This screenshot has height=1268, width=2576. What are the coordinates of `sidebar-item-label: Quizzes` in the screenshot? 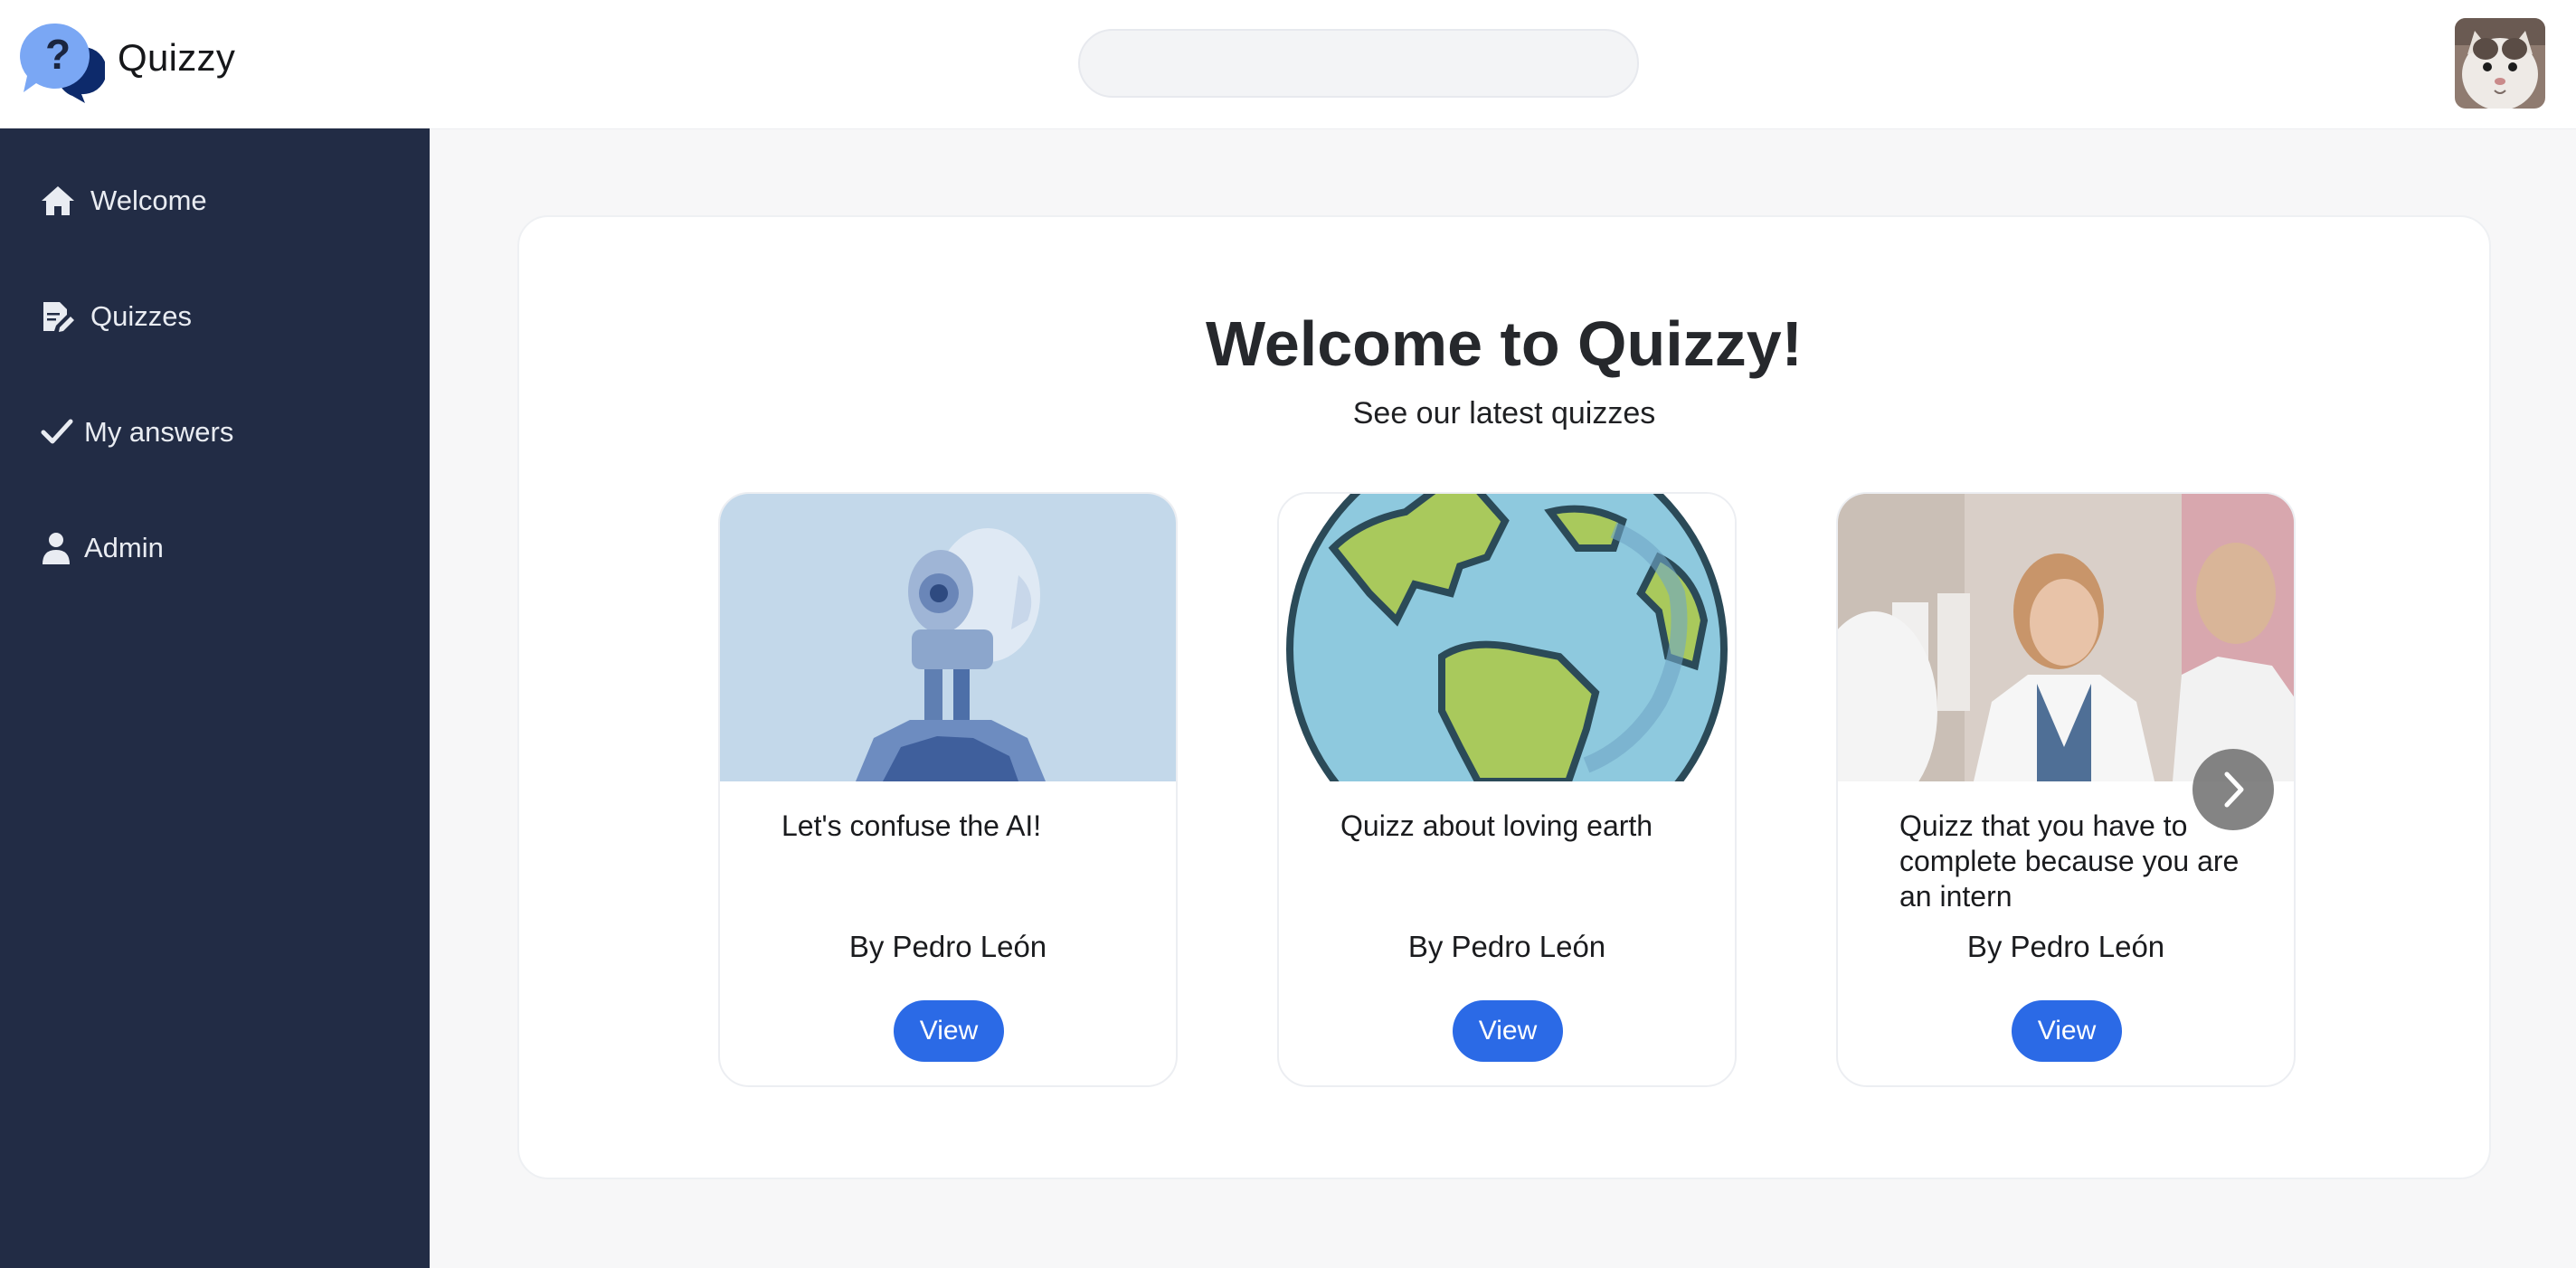 It's located at (141, 316).